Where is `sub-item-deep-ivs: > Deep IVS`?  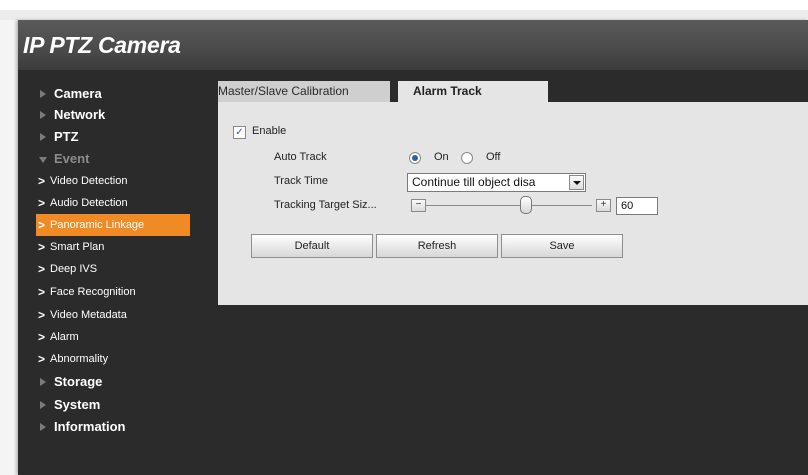 sub-item-deep-ivs: > Deep IVS is located at coordinates (104, 269).